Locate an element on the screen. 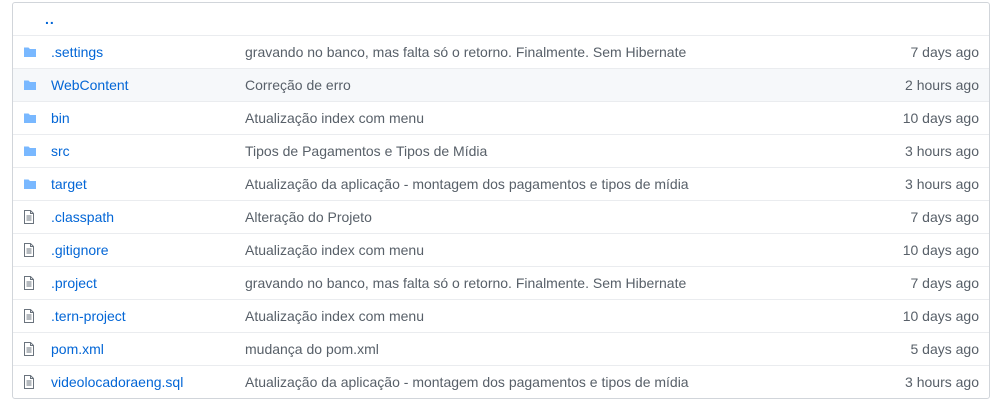 This screenshot has width=1000, height=416. file-name-link: .classpath is located at coordinates (82, 217).